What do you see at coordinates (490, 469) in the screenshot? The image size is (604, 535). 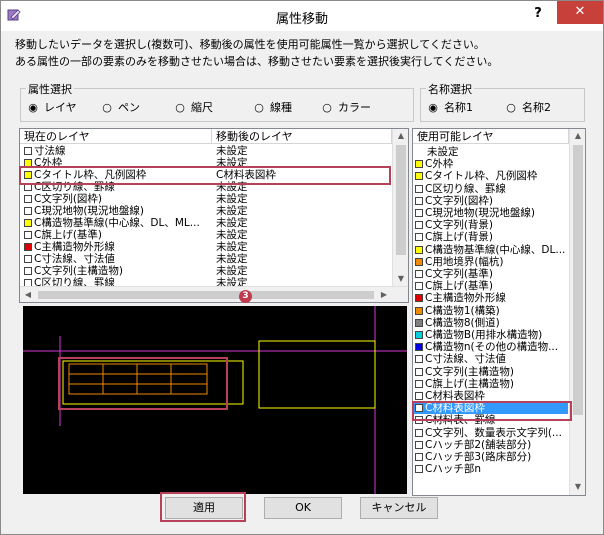 I see `list-item: Cハッチ部n` at bounding box center [490, 469].